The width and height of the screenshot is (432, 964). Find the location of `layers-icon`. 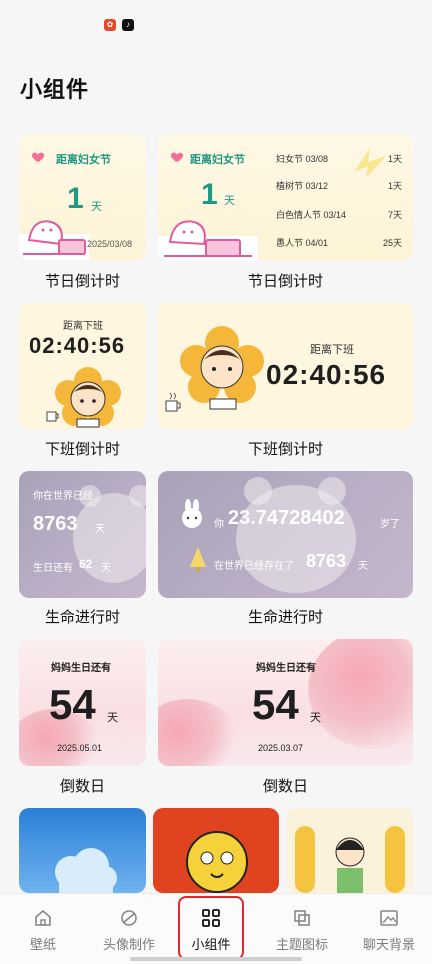

layers-icon is located at coordinates (302, 918).